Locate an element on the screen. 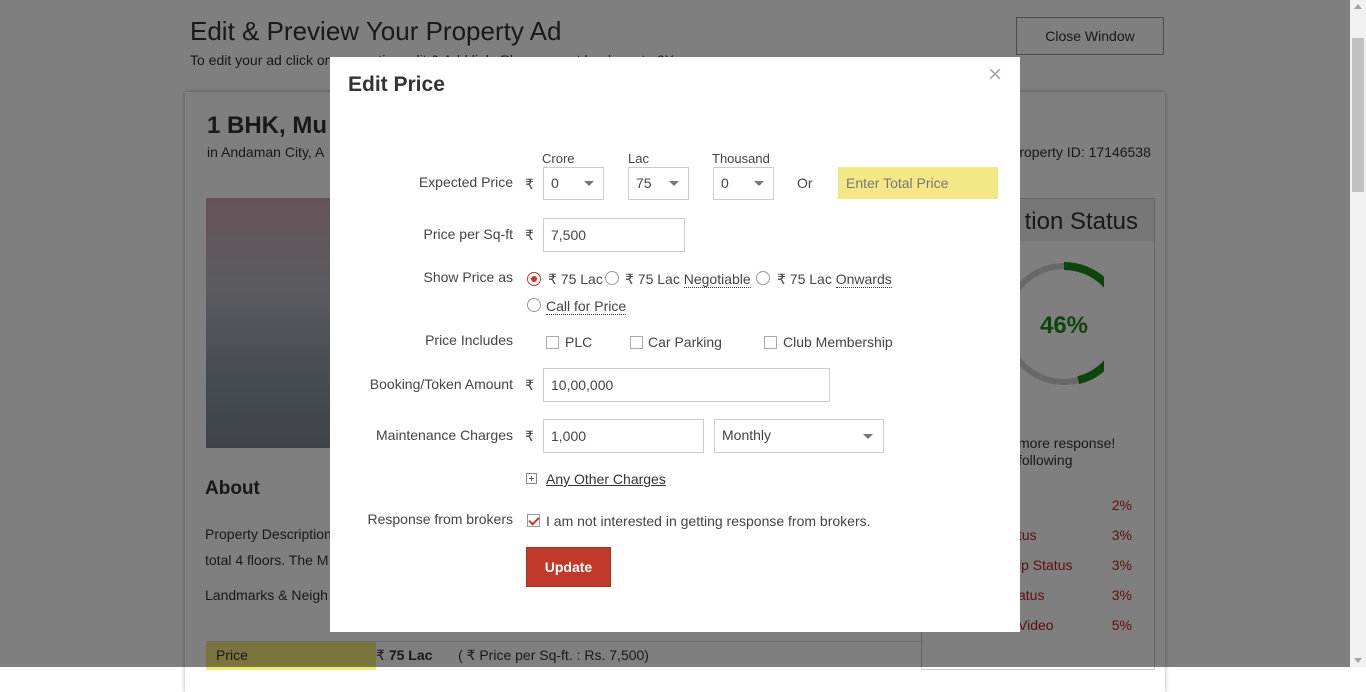 This screenshot has height=692, width=1366. car-parking-label: Car Parking is located at coordinates (685, 342).